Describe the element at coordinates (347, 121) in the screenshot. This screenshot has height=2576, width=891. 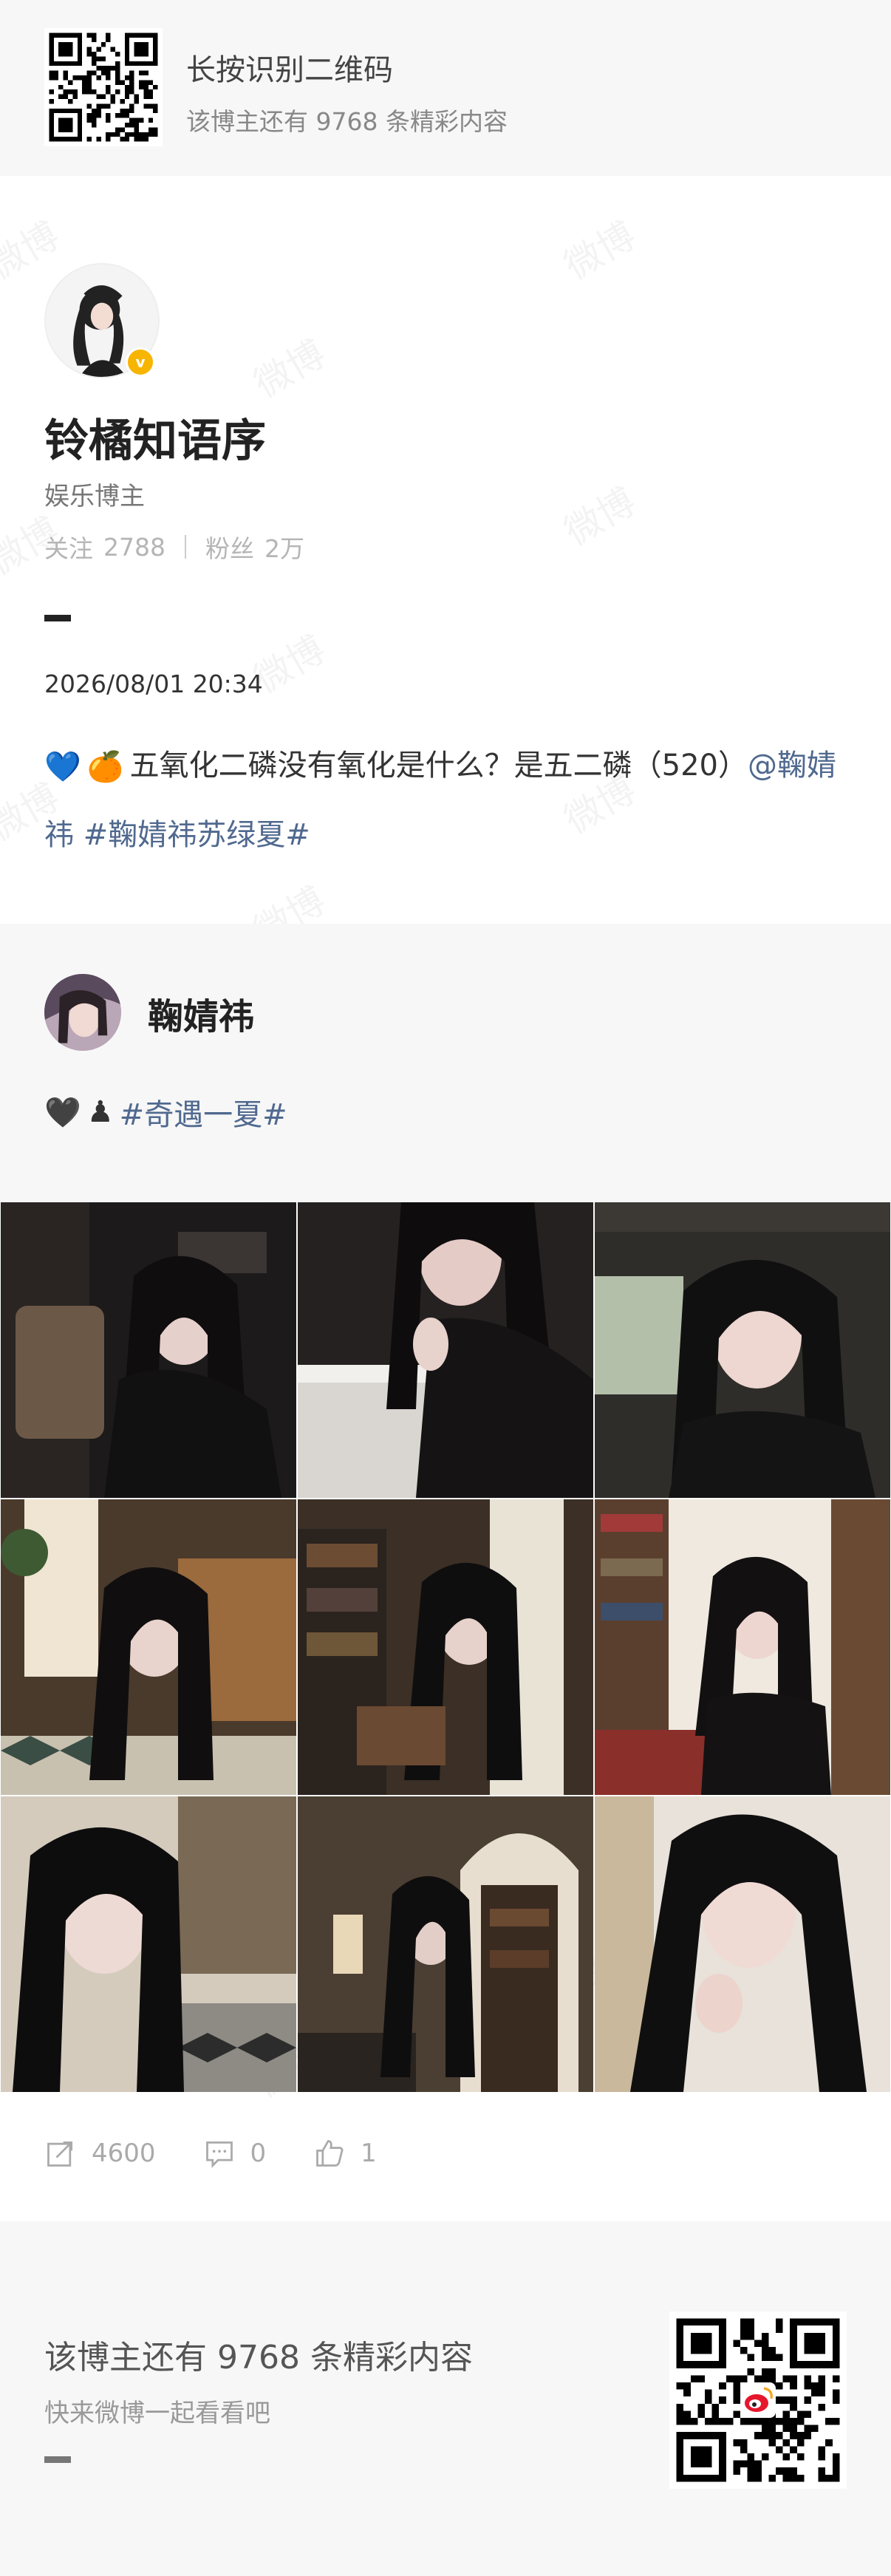
I see `top-banner-subtitle: 该博主还有 9768 条精彩内容` at that location.